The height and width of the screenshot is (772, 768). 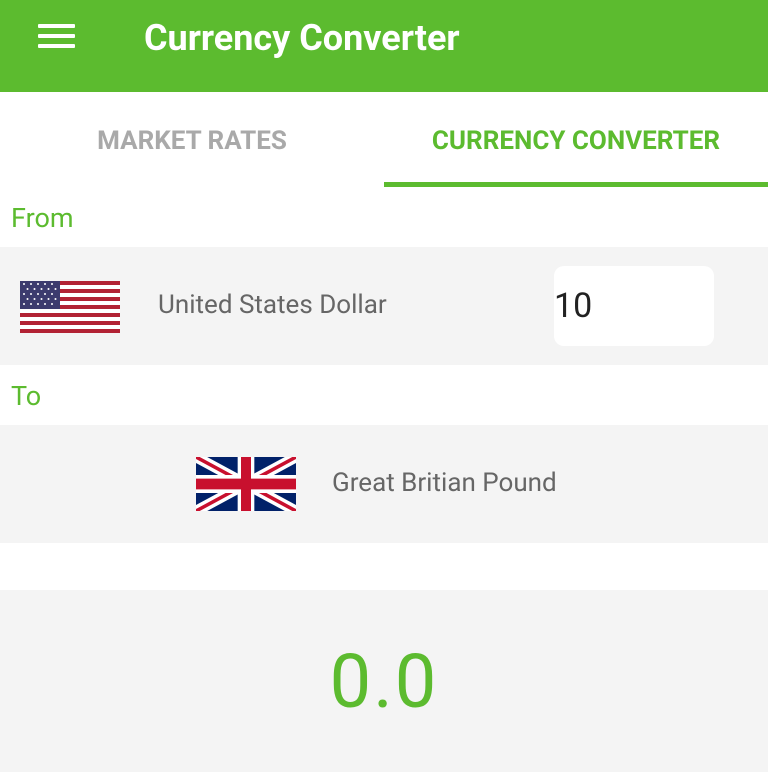 I want to click on converted-result: 0.0, so click(x=384, y=682).